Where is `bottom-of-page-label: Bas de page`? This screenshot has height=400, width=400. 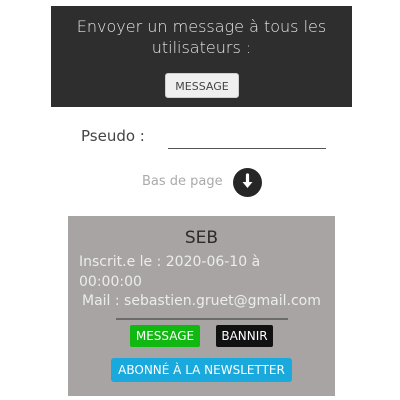 bottom-of-page-label: Bas de page is located at coordinates (182, 181).